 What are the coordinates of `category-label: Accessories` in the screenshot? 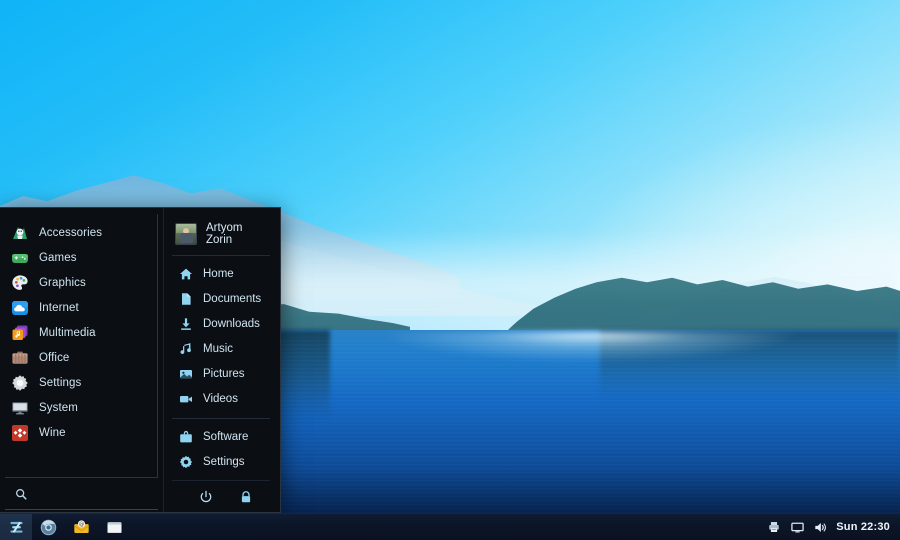 It's located at (71, 232).